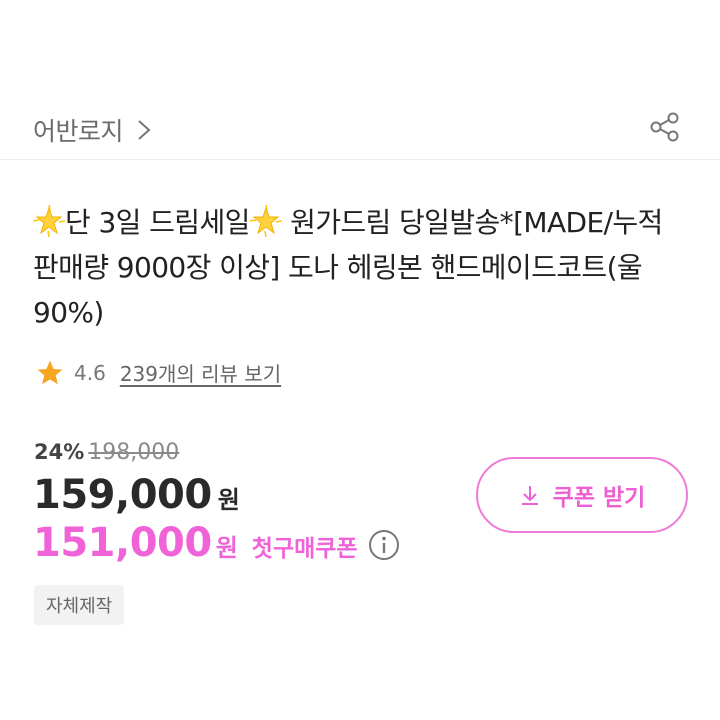 The height and width of the screenshot is (720, 720). Describe the element at coordinates (384, 545) in the screenshot. I see `info-icon` at that location.